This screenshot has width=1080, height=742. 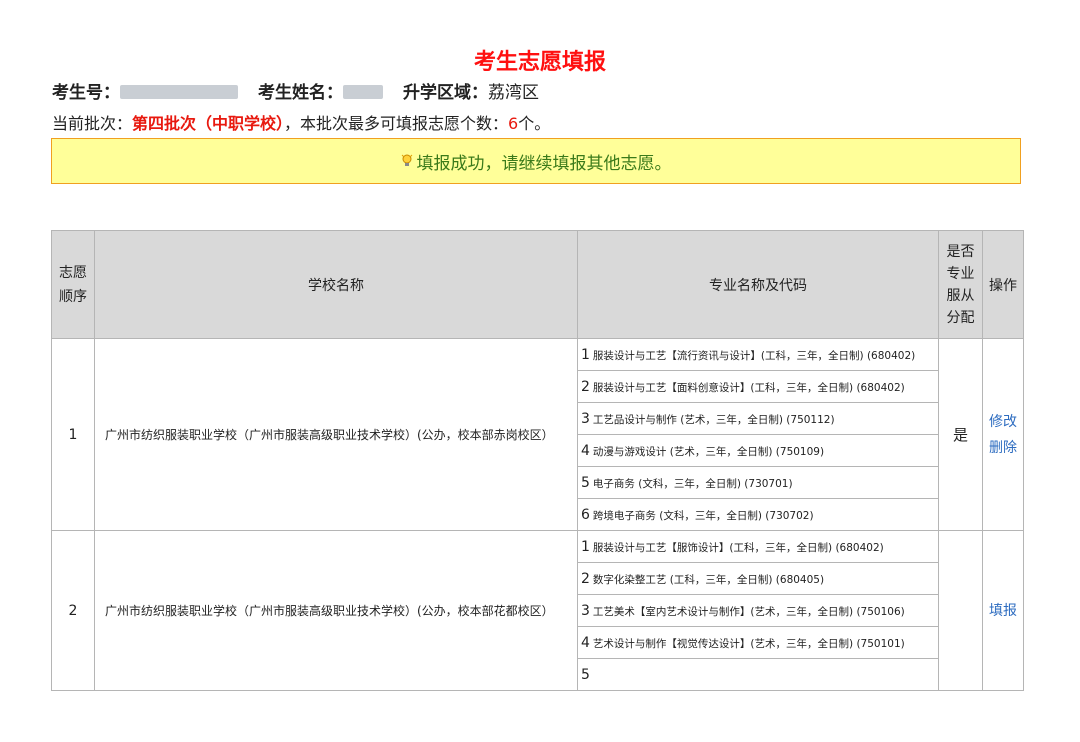 I want to click on major-text: 服装设计与工艺【服饰设计】(工科，三年，全日制) (680402), so click(x=738, y=547).